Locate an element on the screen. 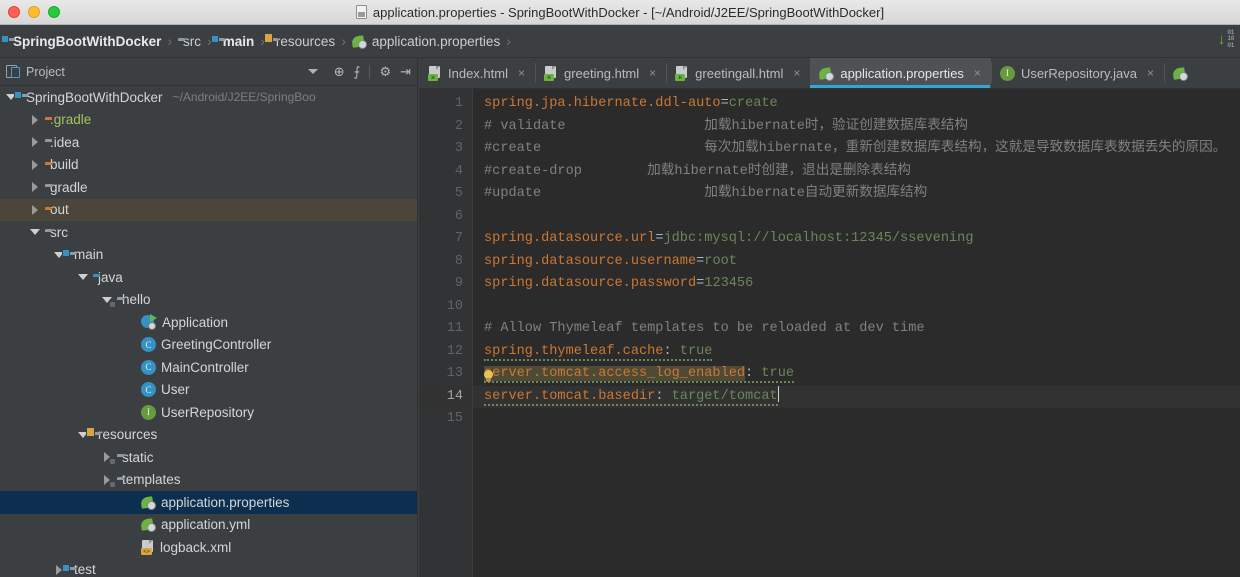 The width and height of the screenshot is (1240, 577). traffic-lights is located at coordinates (34, 12).